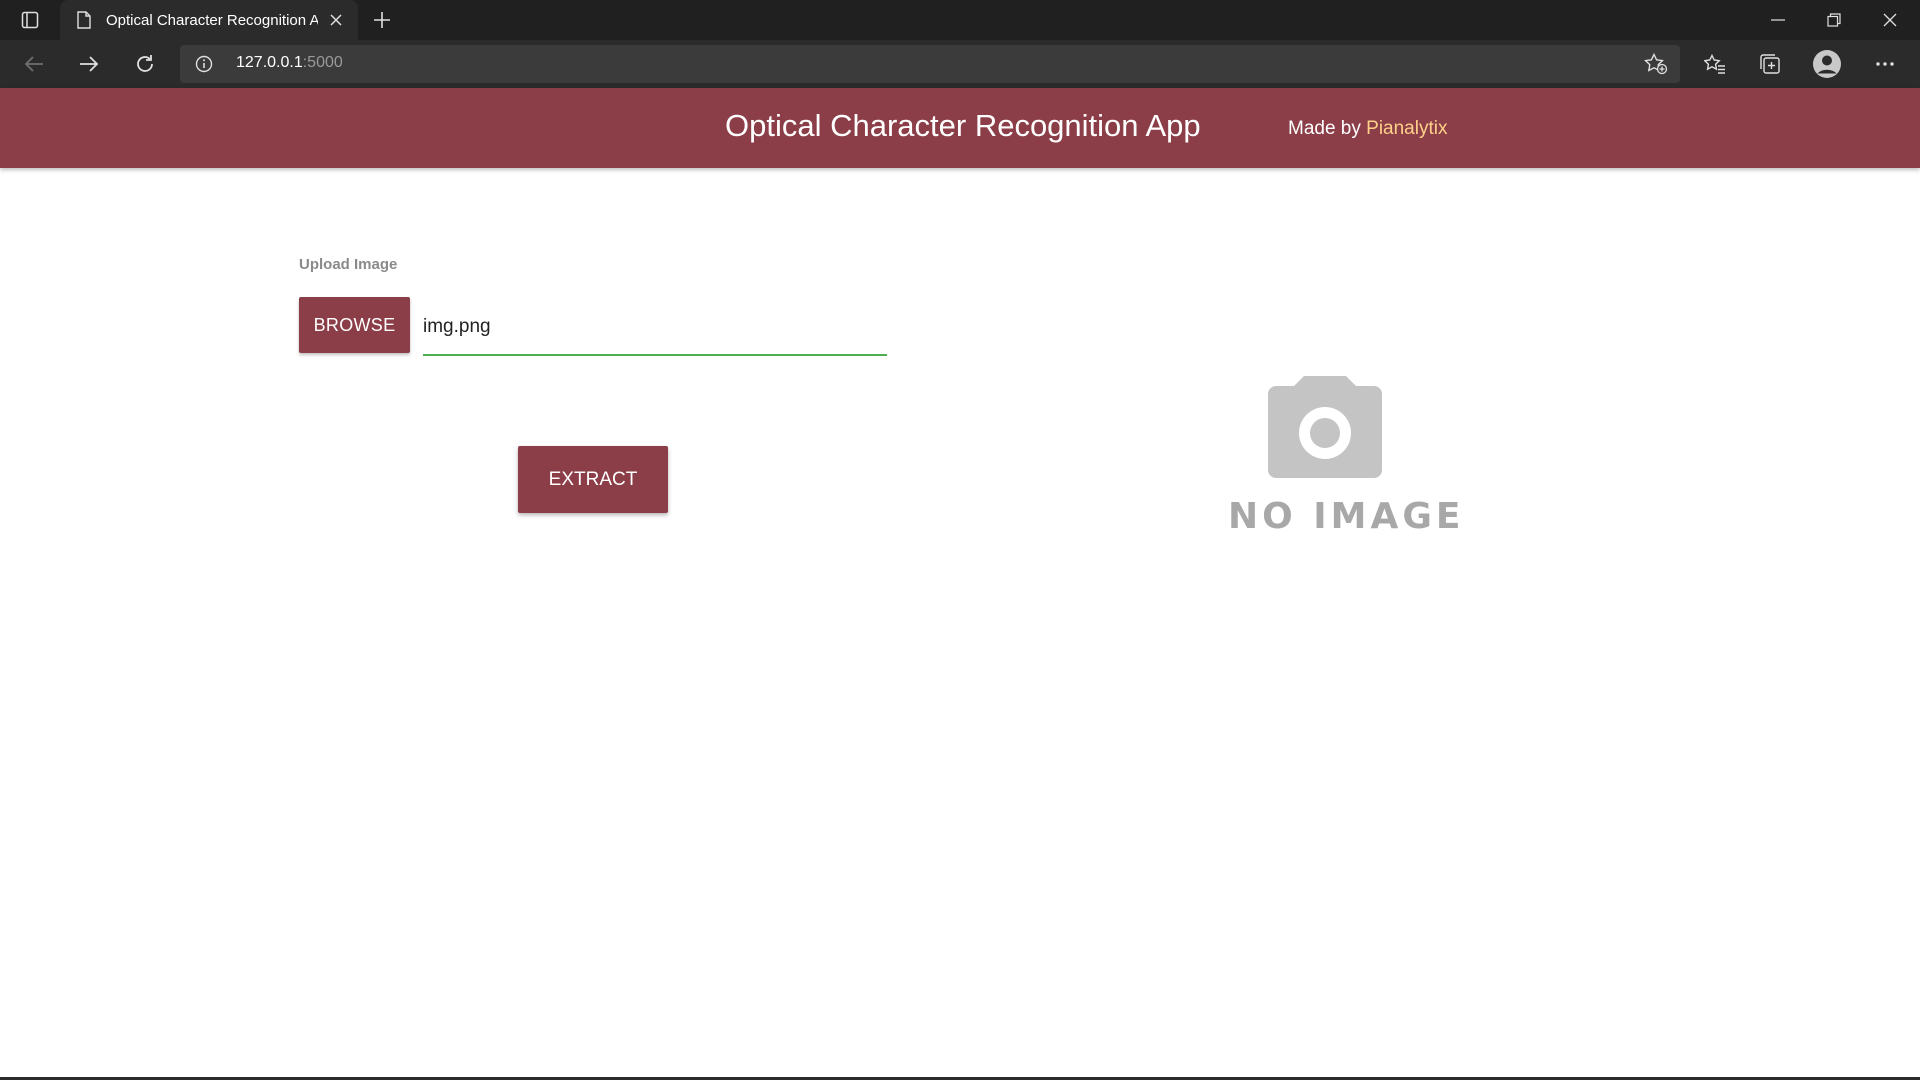 The width and height of the screenshot is (1920, 1080). I want to click on browser-toolbar: 127.0.0.1:5000, so click(960, 64).